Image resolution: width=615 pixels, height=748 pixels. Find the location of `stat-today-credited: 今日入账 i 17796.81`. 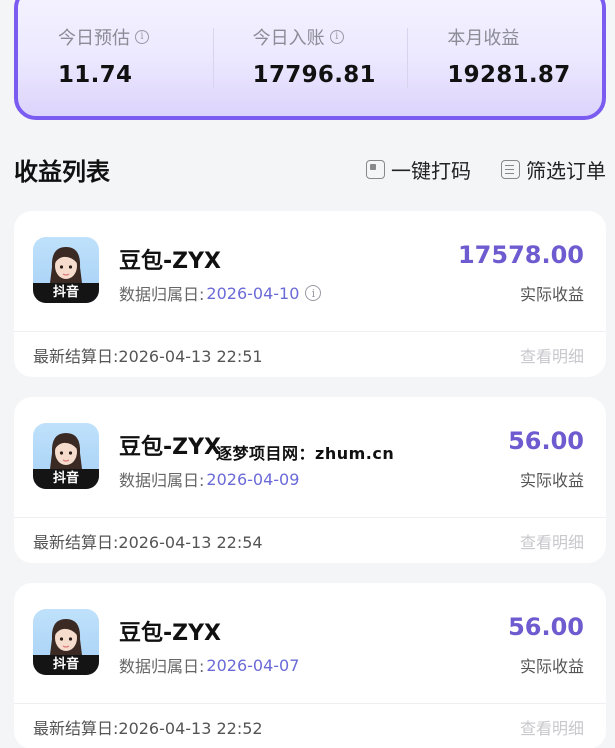

stat-today-credited: 今日入账 i 17796.81 is located at coordinates (310, 70).